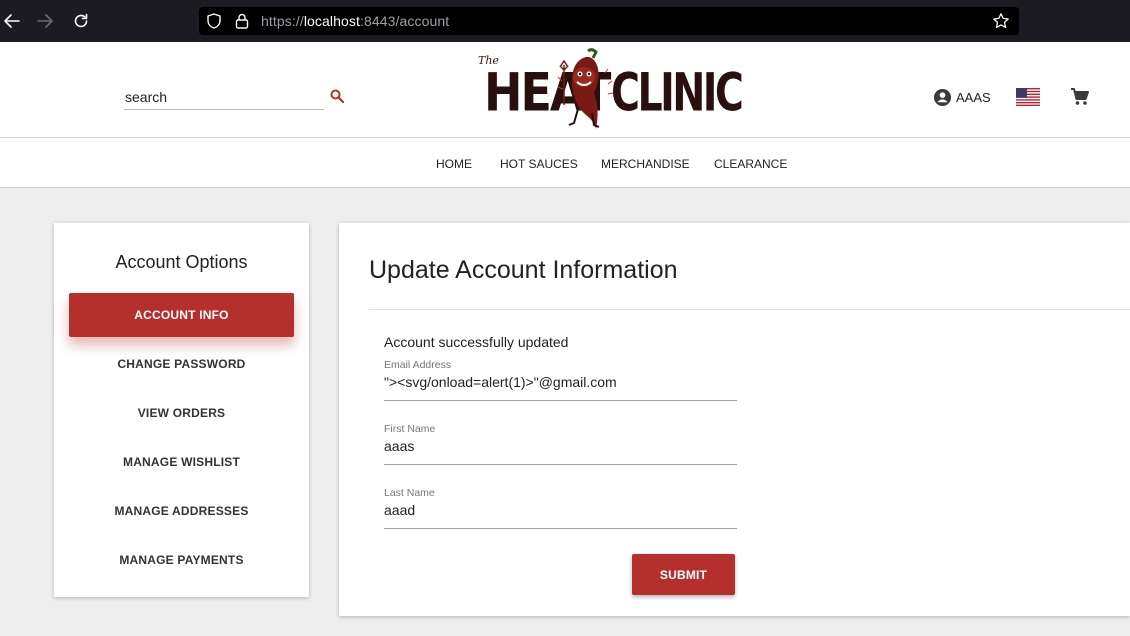 This screenshot has height=636, width=1130. What do you see at coordinates (181, 560) in the screenshot?
I see `sidebar-item-manage-payments: MANAGE PAYMENTS` at bounding box center [181, 560].